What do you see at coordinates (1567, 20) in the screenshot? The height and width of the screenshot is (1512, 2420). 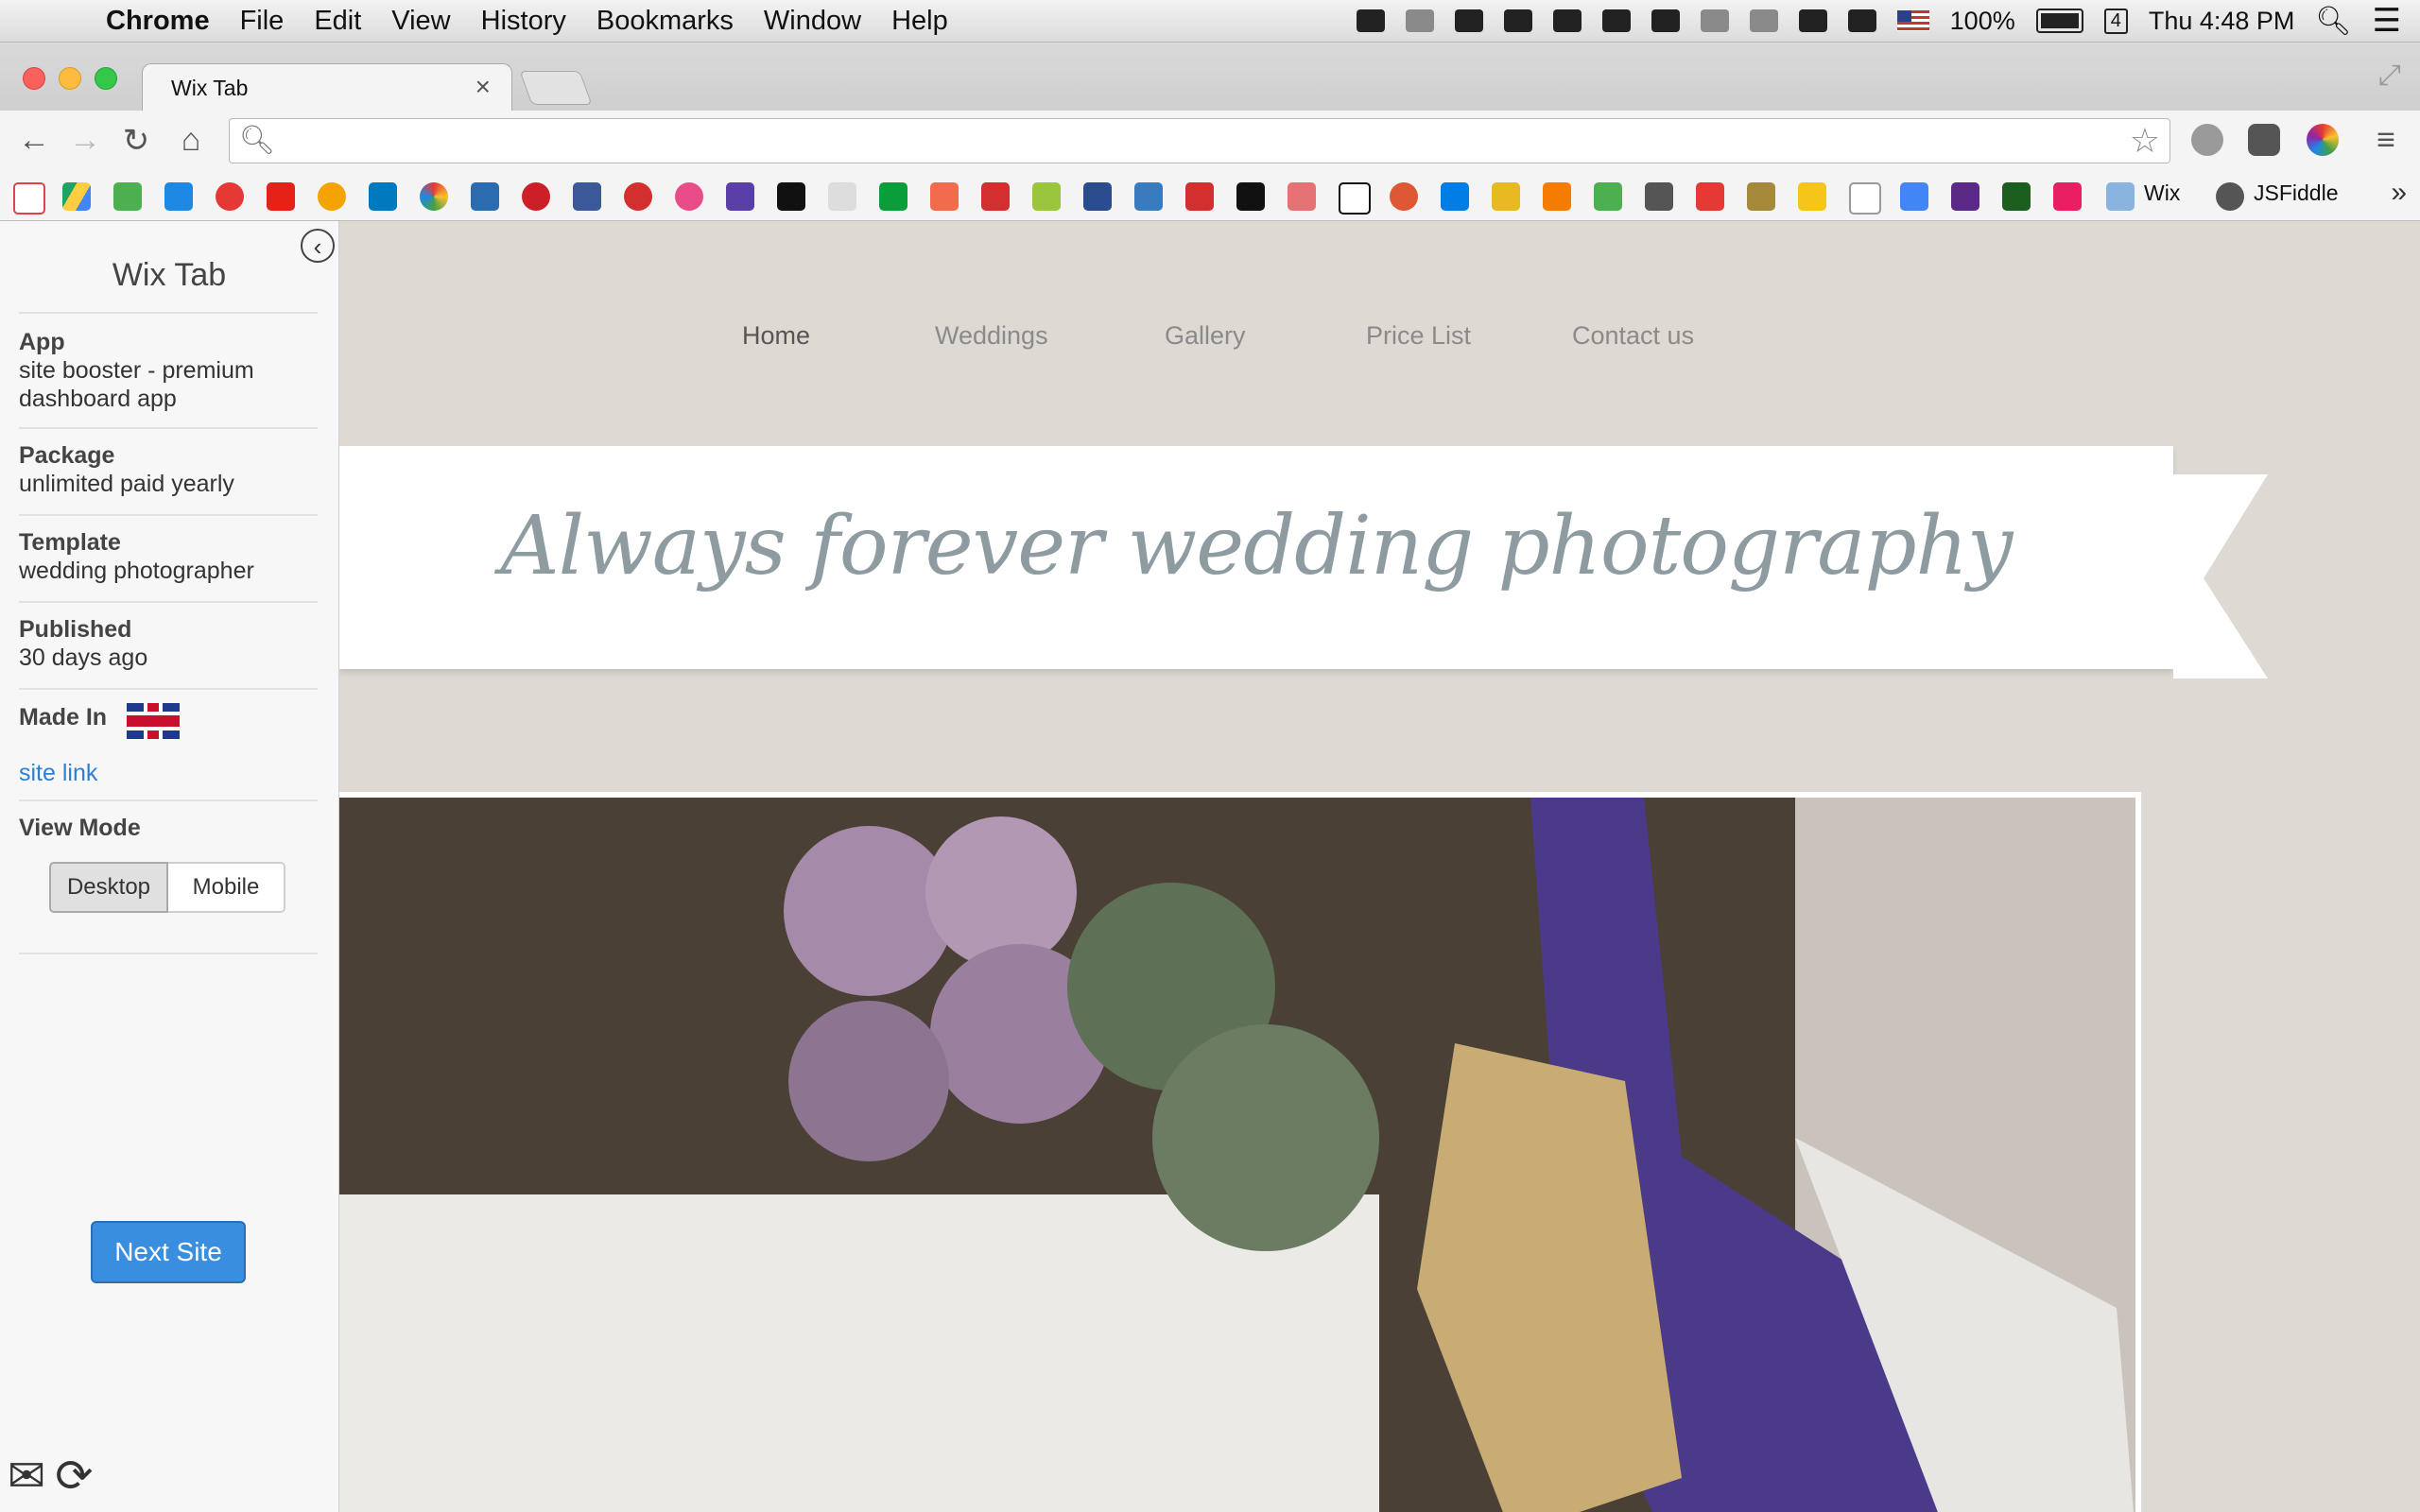 I see `backup-icon` at bounding box center [1567, 20].